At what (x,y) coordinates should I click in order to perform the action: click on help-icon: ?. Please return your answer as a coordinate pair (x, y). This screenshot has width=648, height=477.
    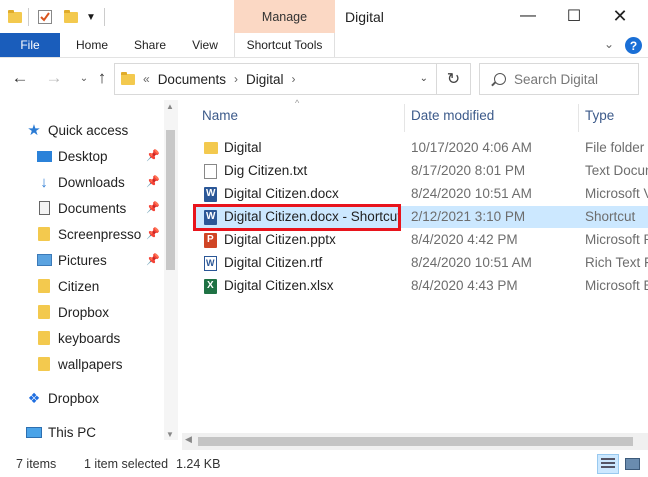
    Looking at the image, I should click on (633, 45).